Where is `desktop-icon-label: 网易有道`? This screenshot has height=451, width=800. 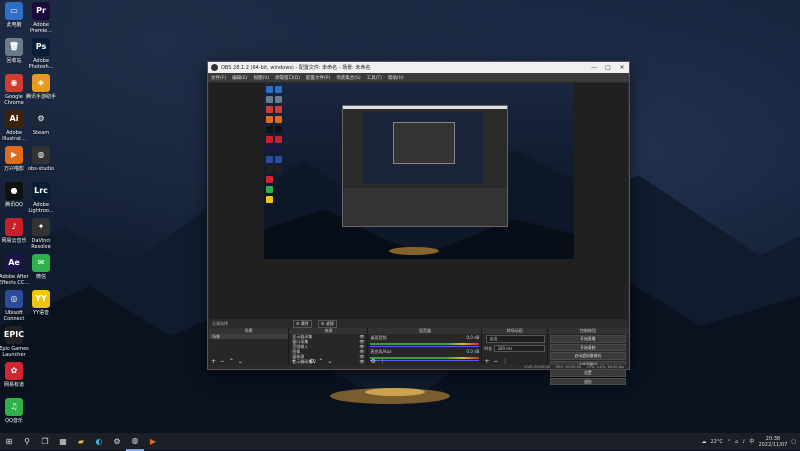 desktop-icon-label: 网易有道 is located at coordinates (13, 385).